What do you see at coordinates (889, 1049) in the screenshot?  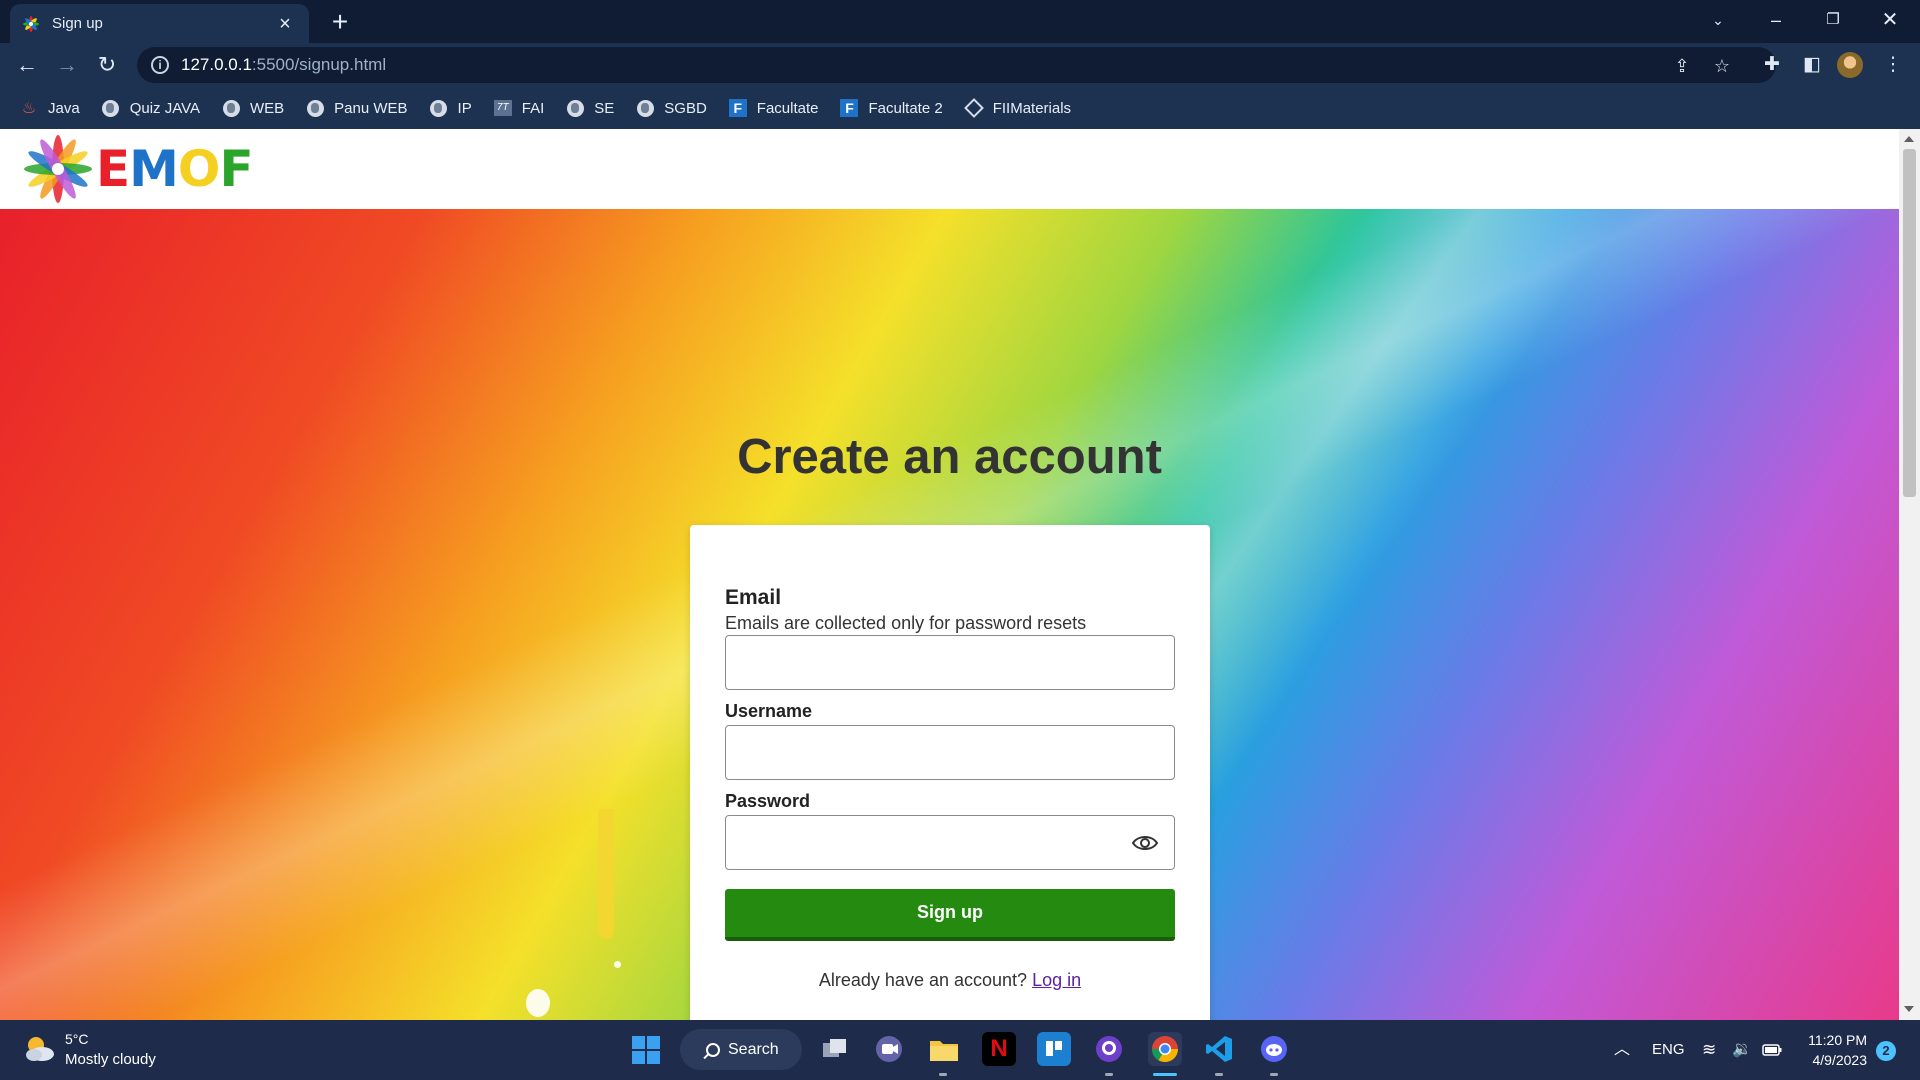 I see `teams-chat-icon` at bounding box center [889, 1049].